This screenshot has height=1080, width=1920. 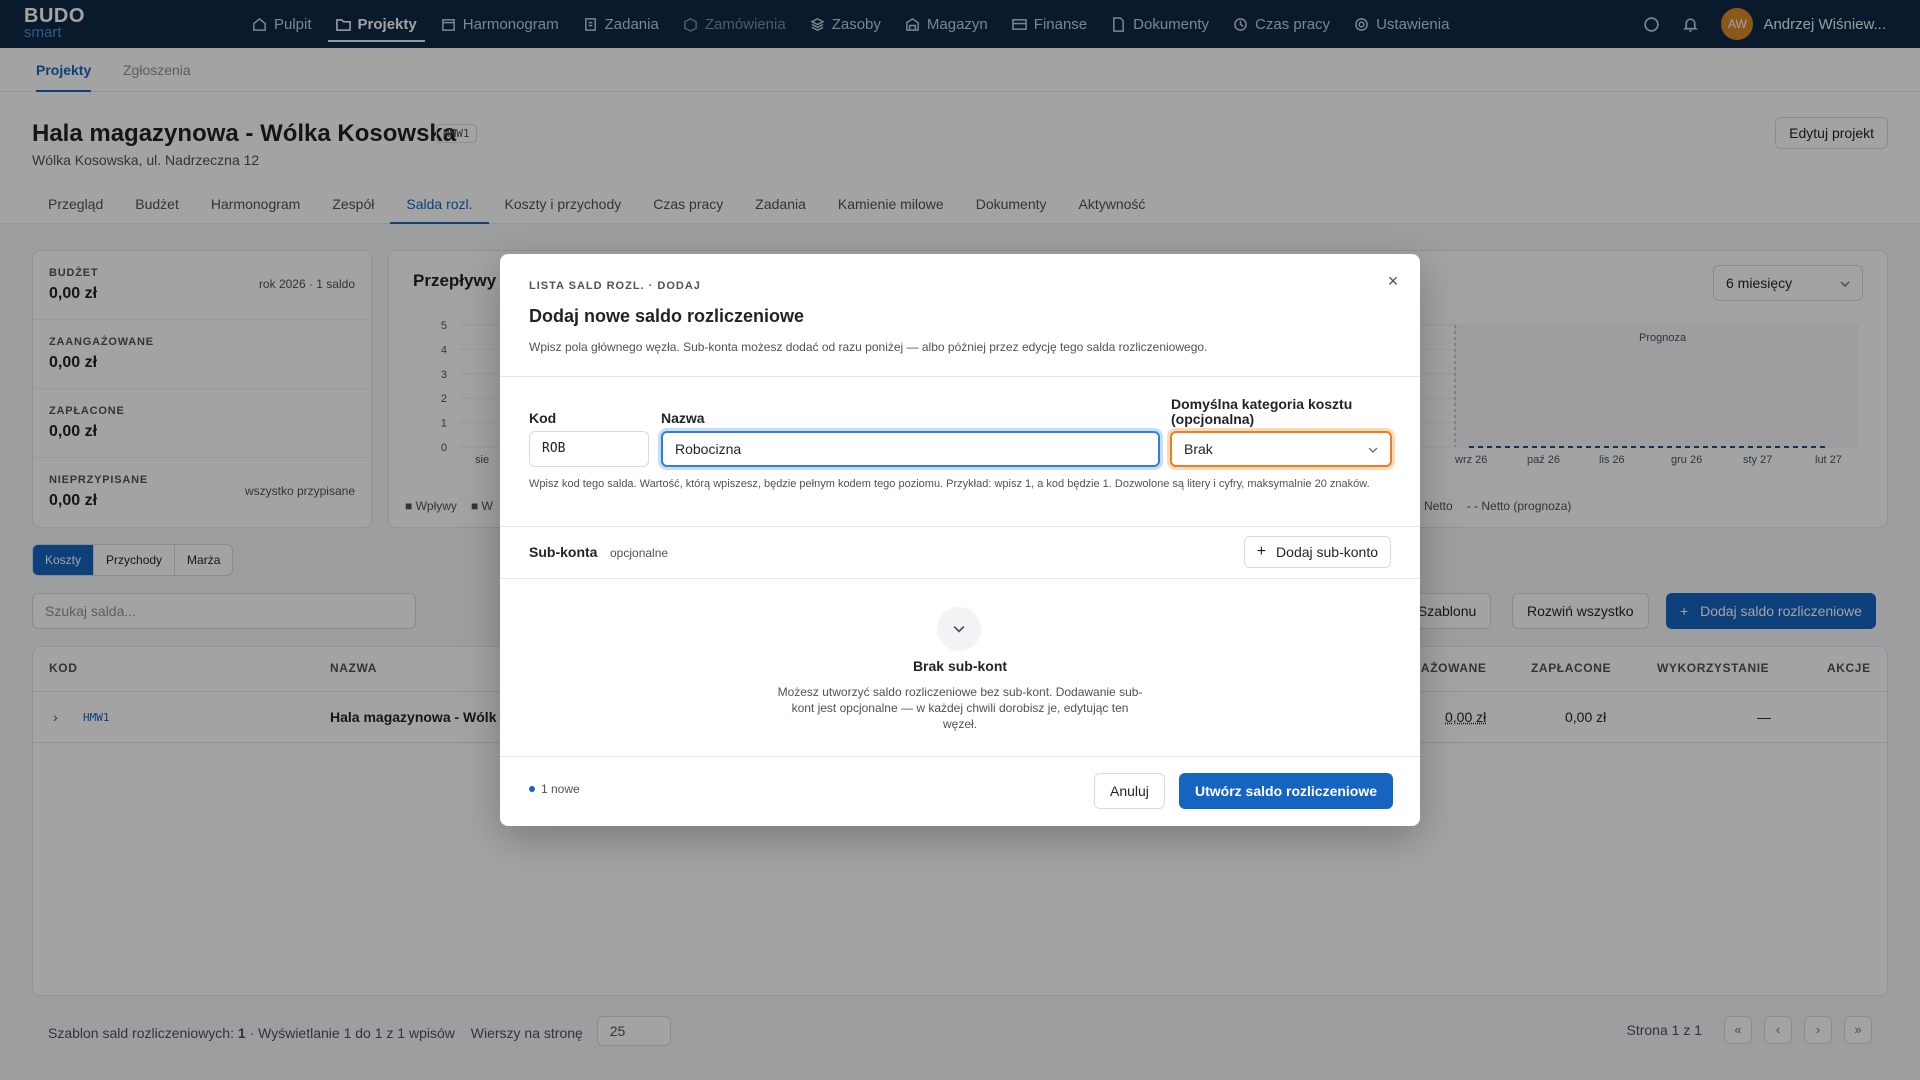 I want to click on new-items-indicator: 1 nowe, so click(x=554, y=789).